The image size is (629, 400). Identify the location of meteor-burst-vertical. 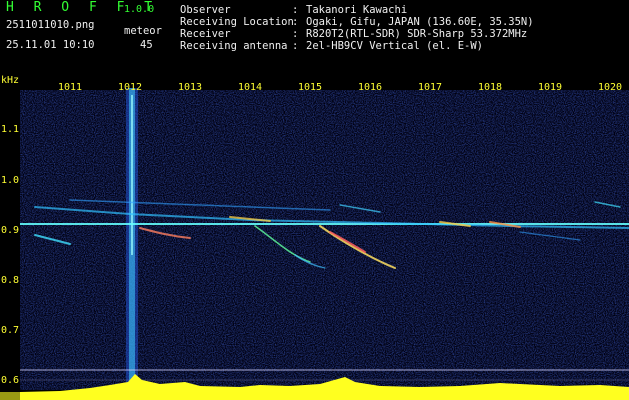
(132, 238).